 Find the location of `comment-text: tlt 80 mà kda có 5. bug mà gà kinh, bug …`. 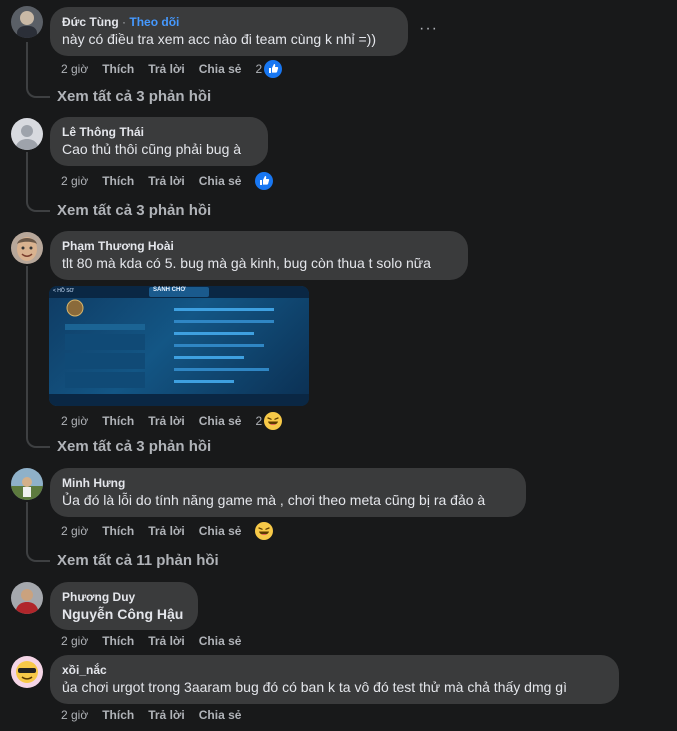

comment-text: tlt 80 mà kda có 5. bug mà gà kinh, bug … is located at coordinates (246, 263).